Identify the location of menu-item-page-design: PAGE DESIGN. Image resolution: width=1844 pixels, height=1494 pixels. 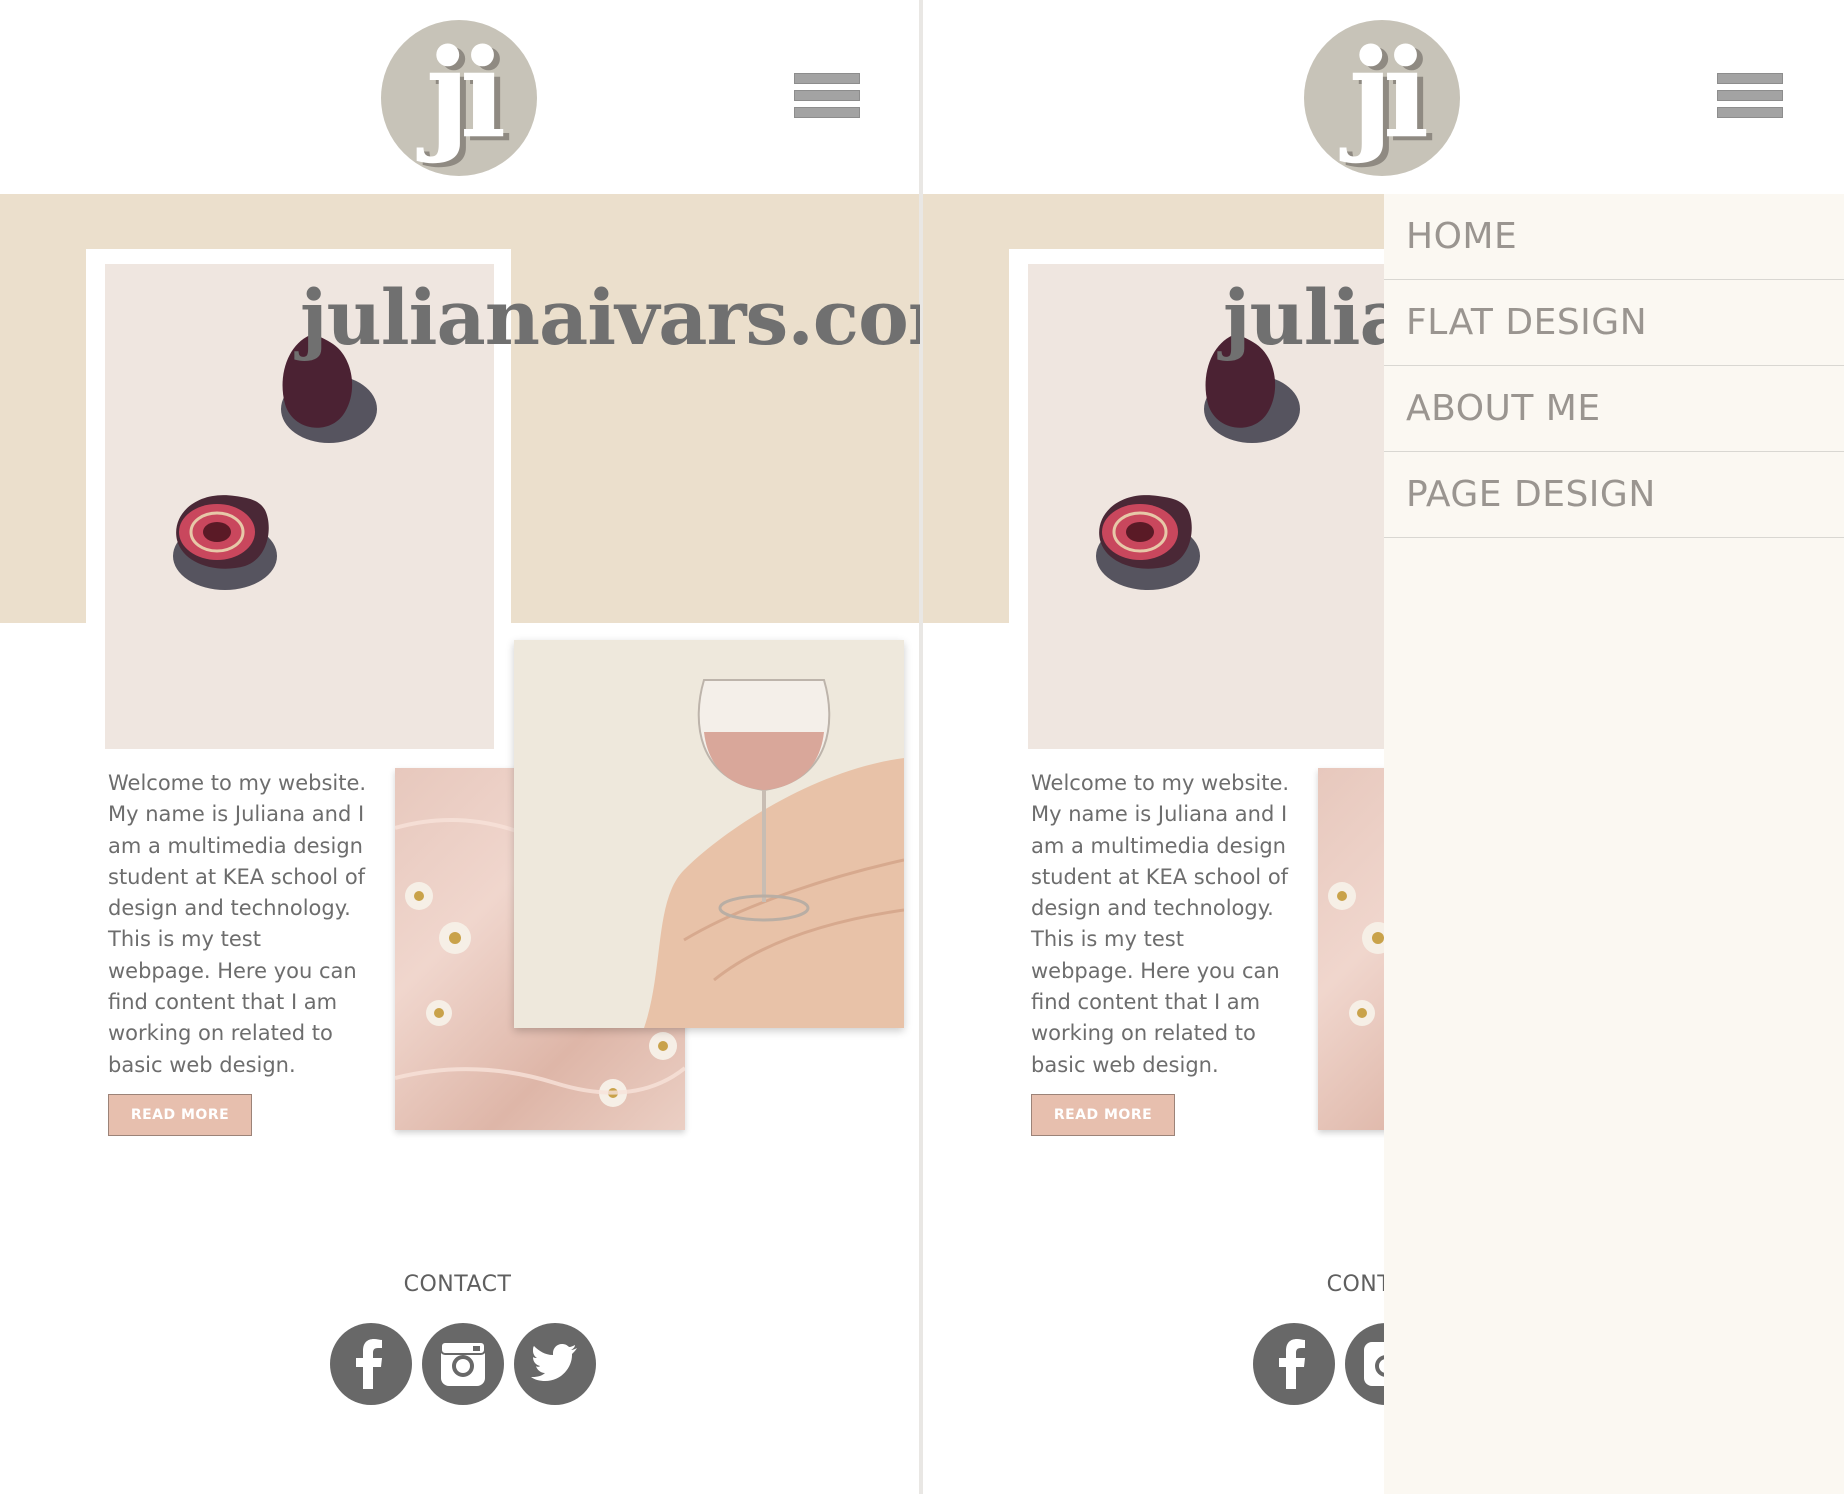
(1614, 495).